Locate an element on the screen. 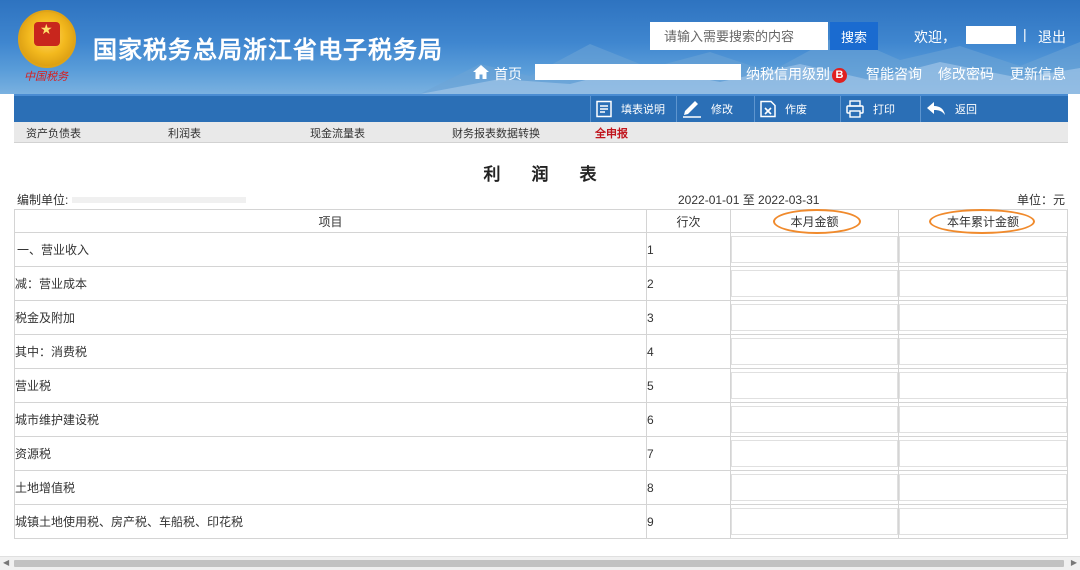  print-label: 打印 is located at coordinates (884, 110).